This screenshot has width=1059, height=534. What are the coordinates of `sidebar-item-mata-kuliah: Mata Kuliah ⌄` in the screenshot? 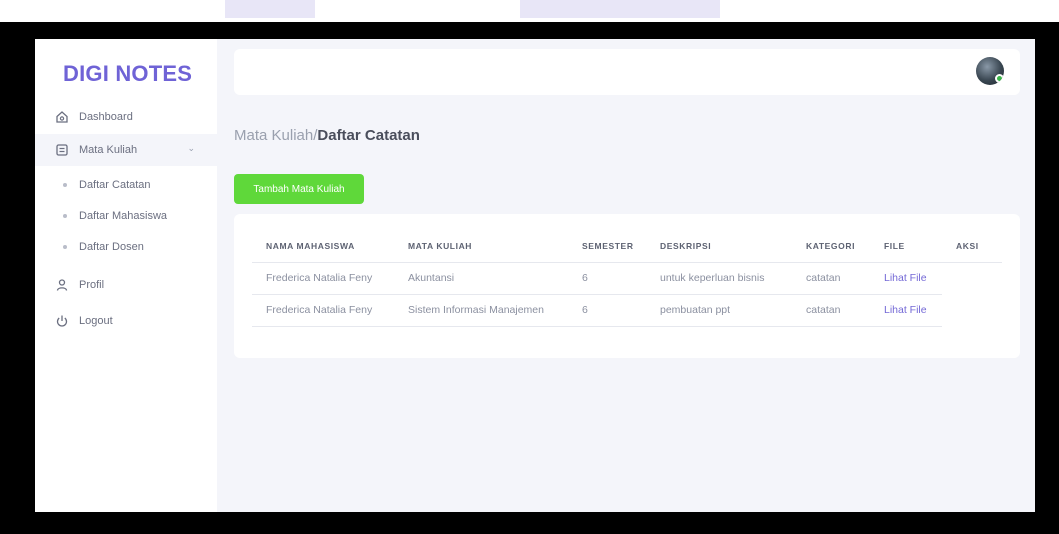 It's located at (126, 150).